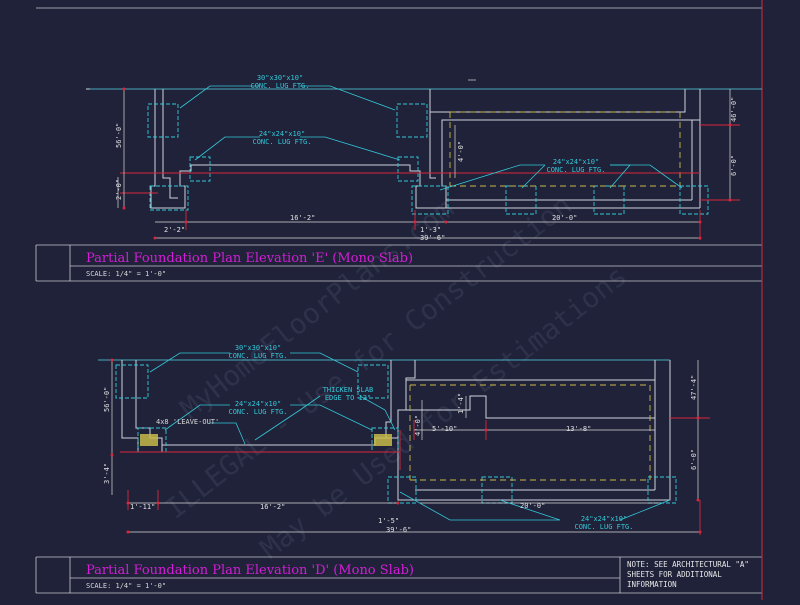  What do you see at coordinates (694, 459) in the screenshot?
I see `d-dim-right-6: 6'-0"` at bounding box center [694, 459].